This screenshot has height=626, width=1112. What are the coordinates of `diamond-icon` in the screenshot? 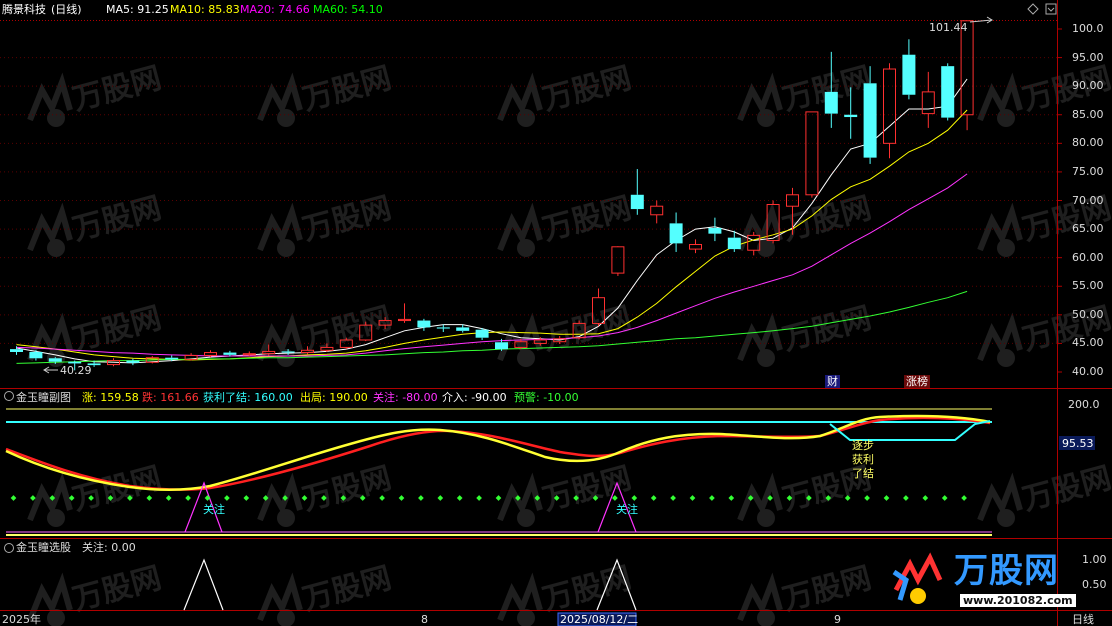 It's located at (1033, 9).